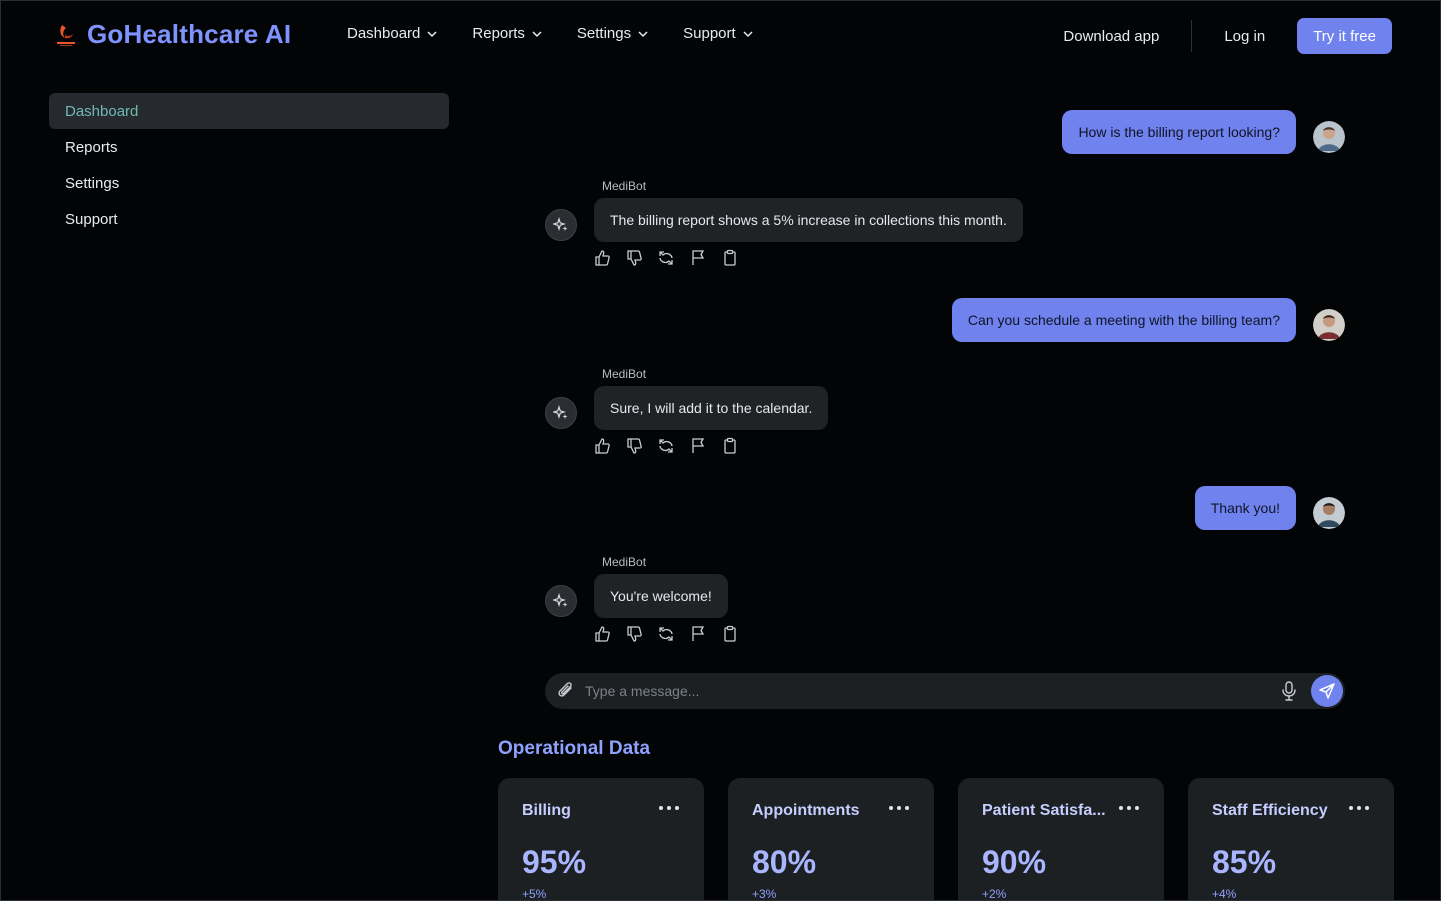 Image resolution: width=1441 pixels, height=901 pixels. What do you see at coordinates (498, 33) in the screenshot?
I see `nav-label: Reports` at bounding box center [498, 33].